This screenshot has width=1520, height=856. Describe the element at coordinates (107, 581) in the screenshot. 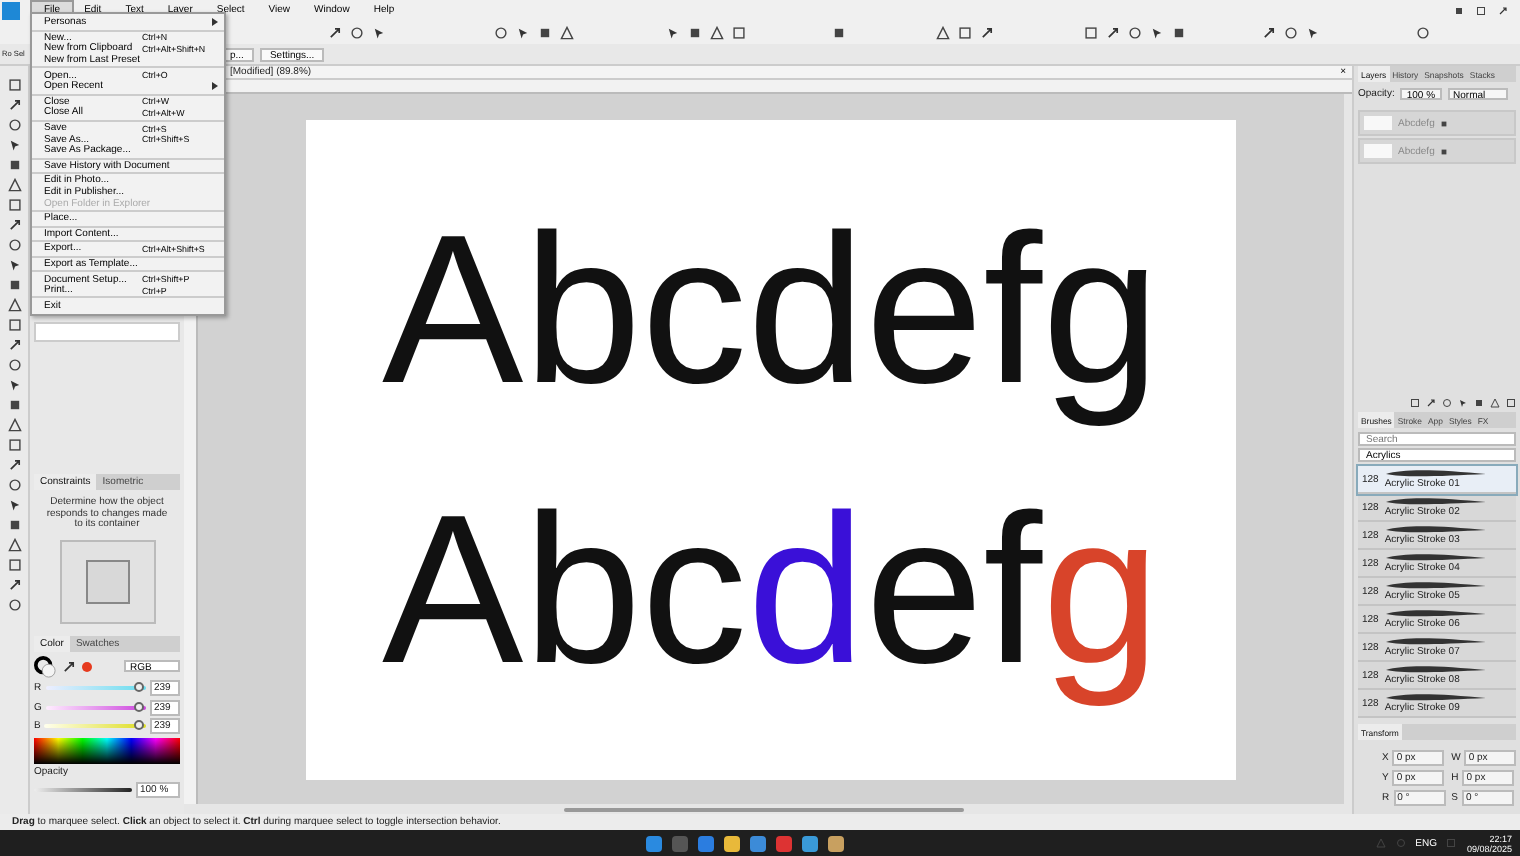

I see `constraints-diagram` at that location.